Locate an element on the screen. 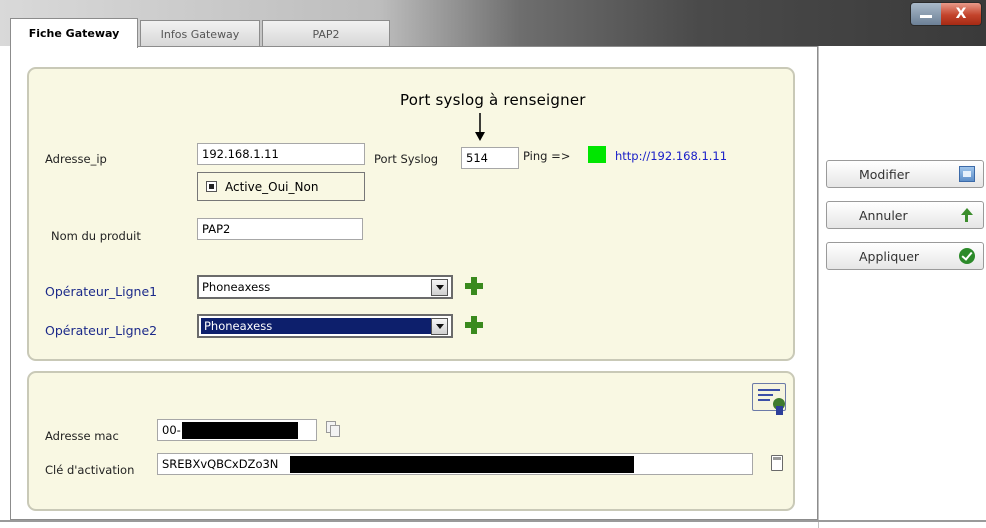 The height and width of the screenshot is (528, 986). product-name-input: PAP2 is located at coordinates (280, 229).